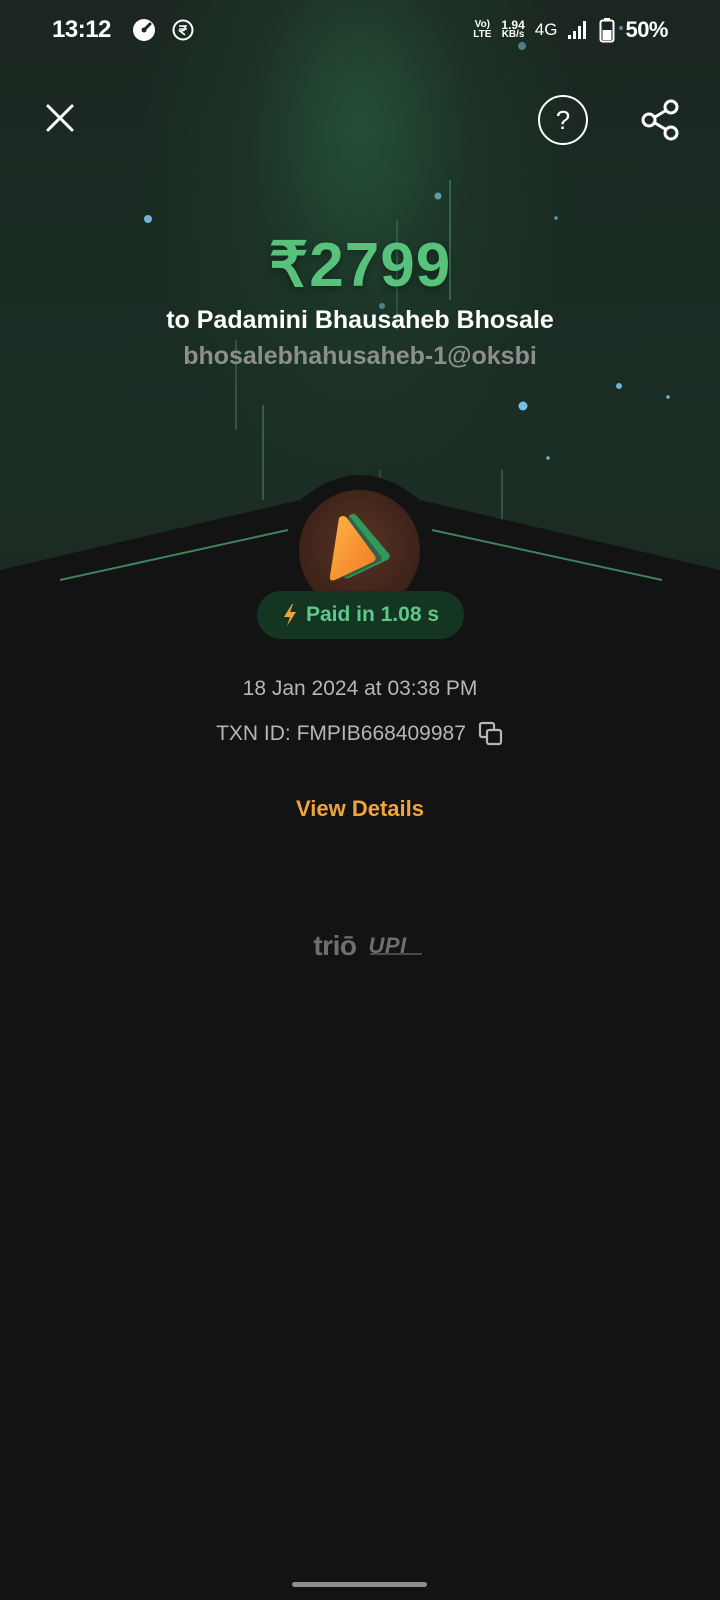 Image resolution: width=720 pixels, height=1600 pixels. What do you see at coordinates (360, 356) in the screenshot?
I see `payee-upi-id: bhosalebhahusaheb-1@oksbi` at bounding box center [360, 356].